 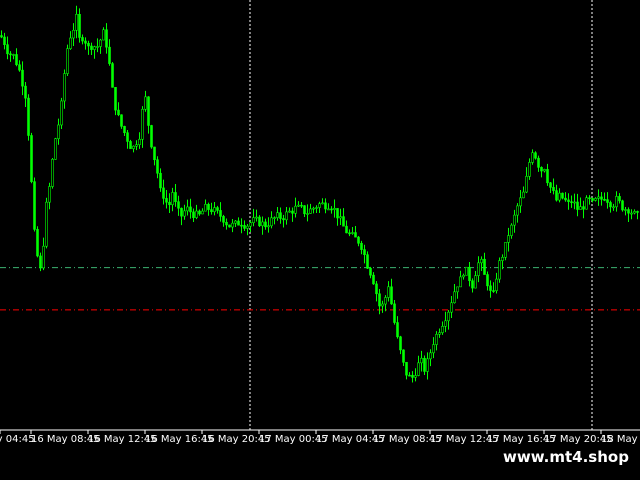 I want to click on watermark-label: www.mt4.shop, so click(x=566, y=457).